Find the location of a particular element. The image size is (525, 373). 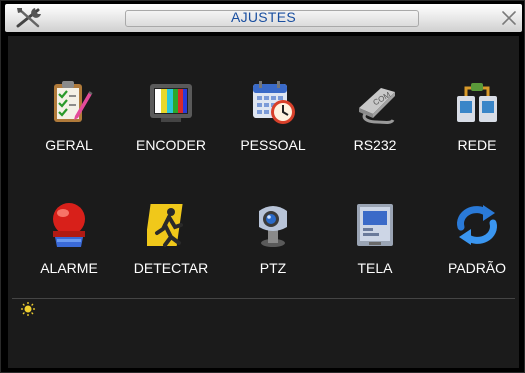

menu-item-tela: TELA is located at coordinates (375, 256).